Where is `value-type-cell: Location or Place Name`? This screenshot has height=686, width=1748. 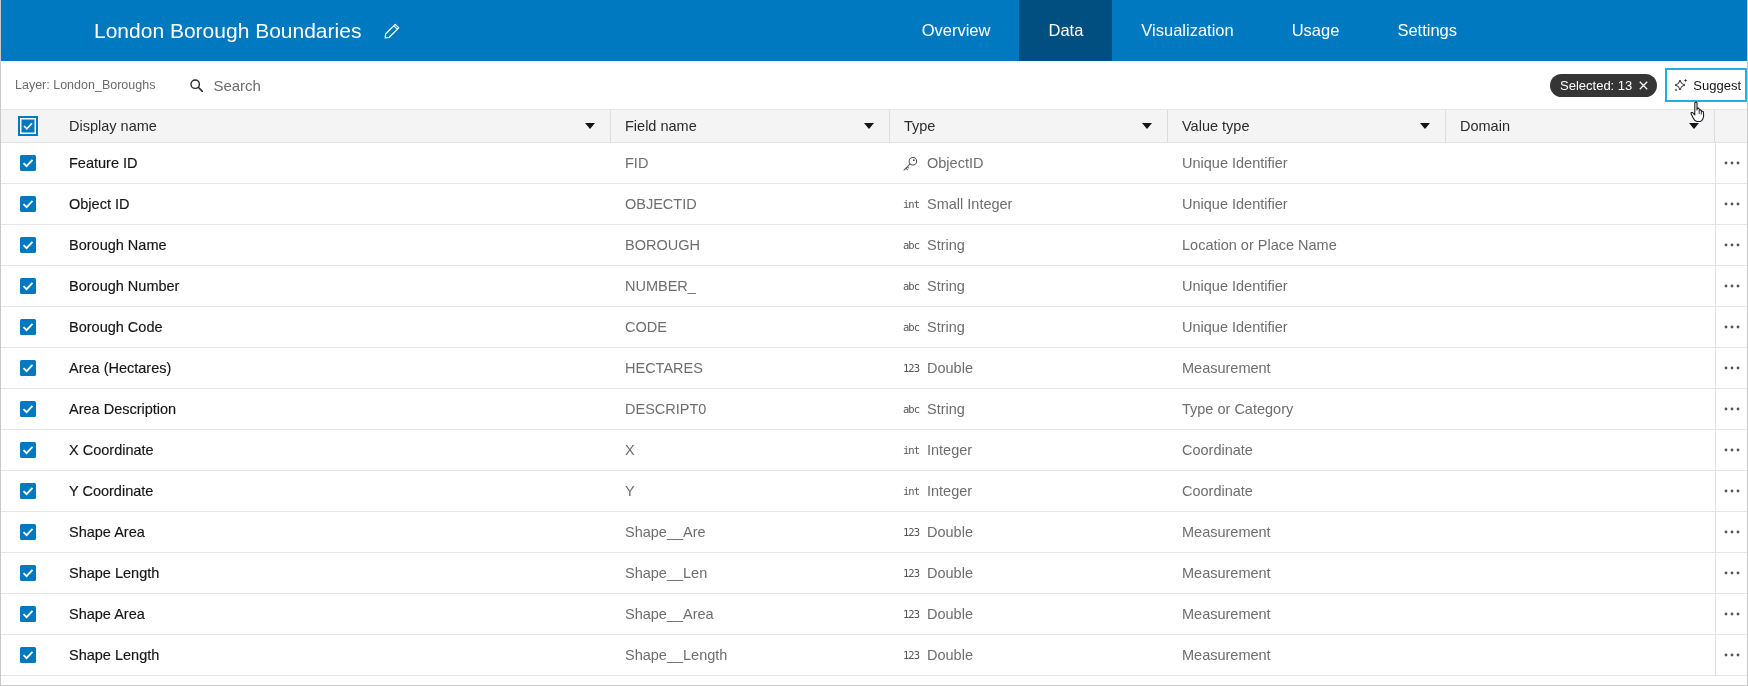 value-type-cell: Location or Place Name is located at coordinates (1259, 245).